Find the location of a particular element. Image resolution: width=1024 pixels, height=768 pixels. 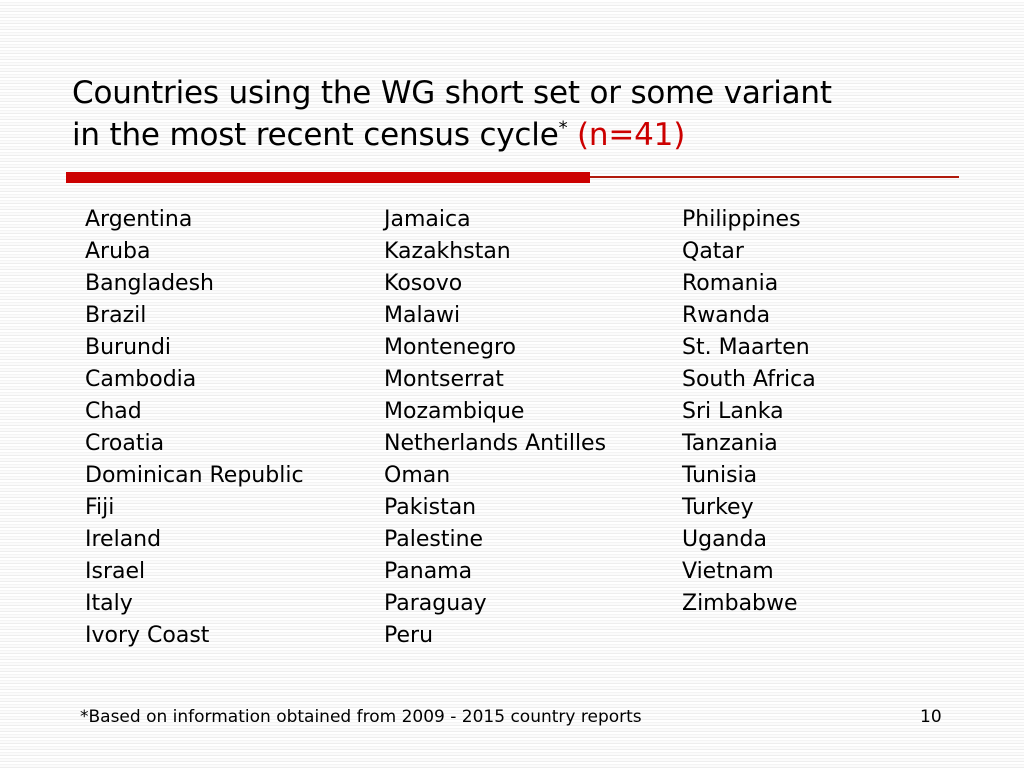

slide-page-number: 10 is located at coordinates (931, 717).